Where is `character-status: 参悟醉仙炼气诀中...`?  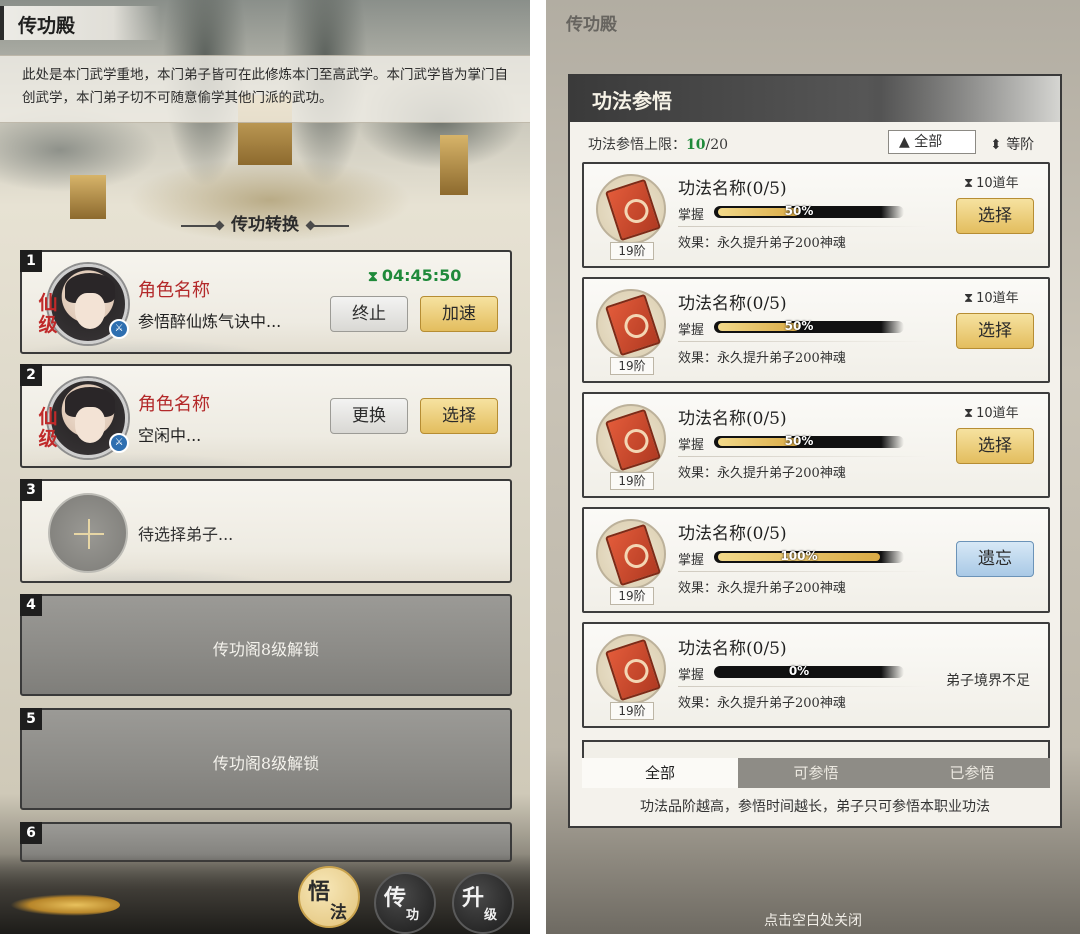
character-status: 参悟醉仙炼气诀中... is located at coordinates (210, 321).